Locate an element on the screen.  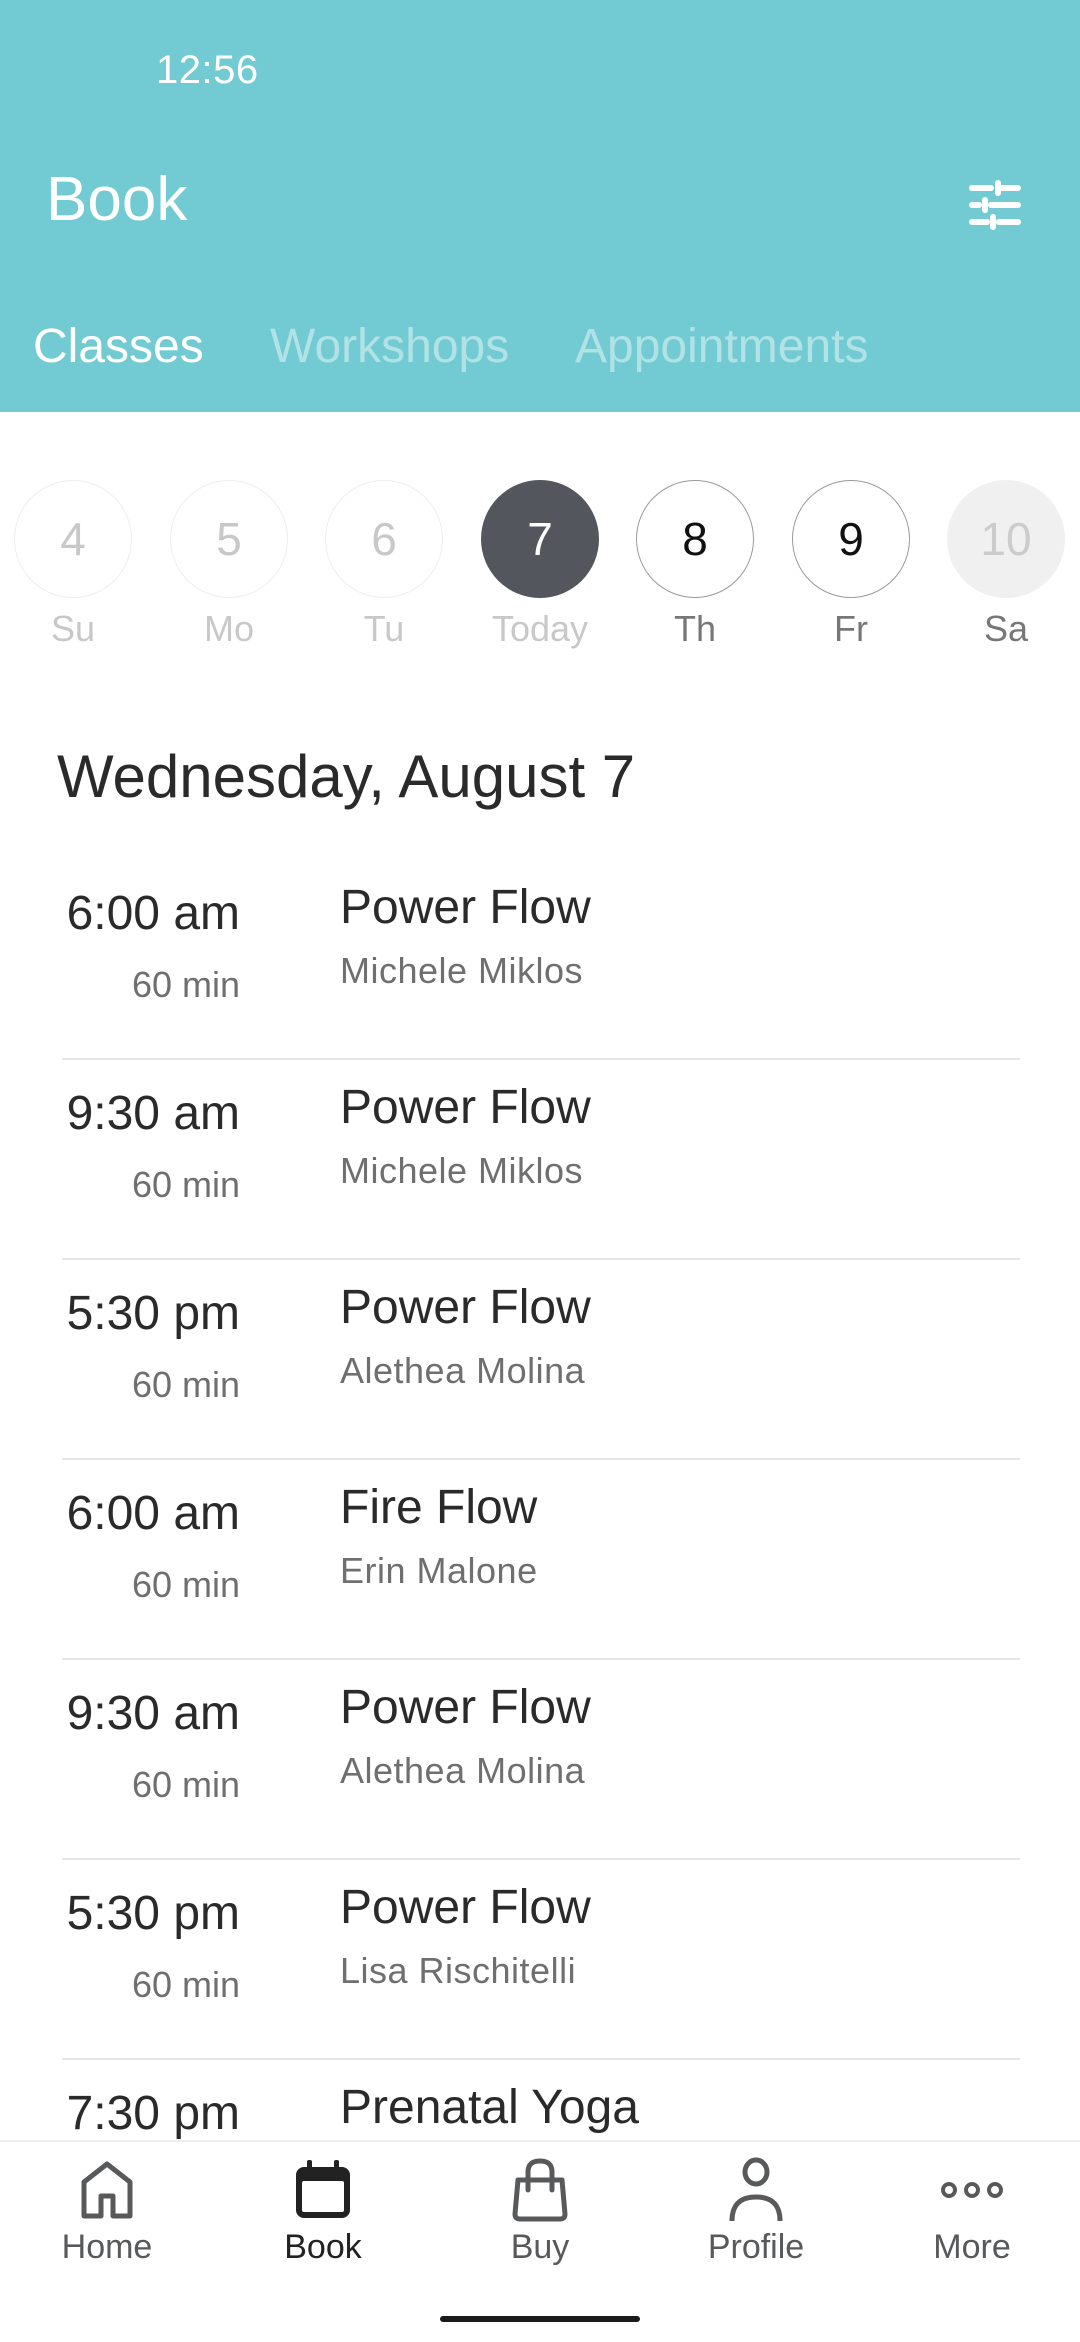
day-today: 7 Today is located at coordinates (540, 570).